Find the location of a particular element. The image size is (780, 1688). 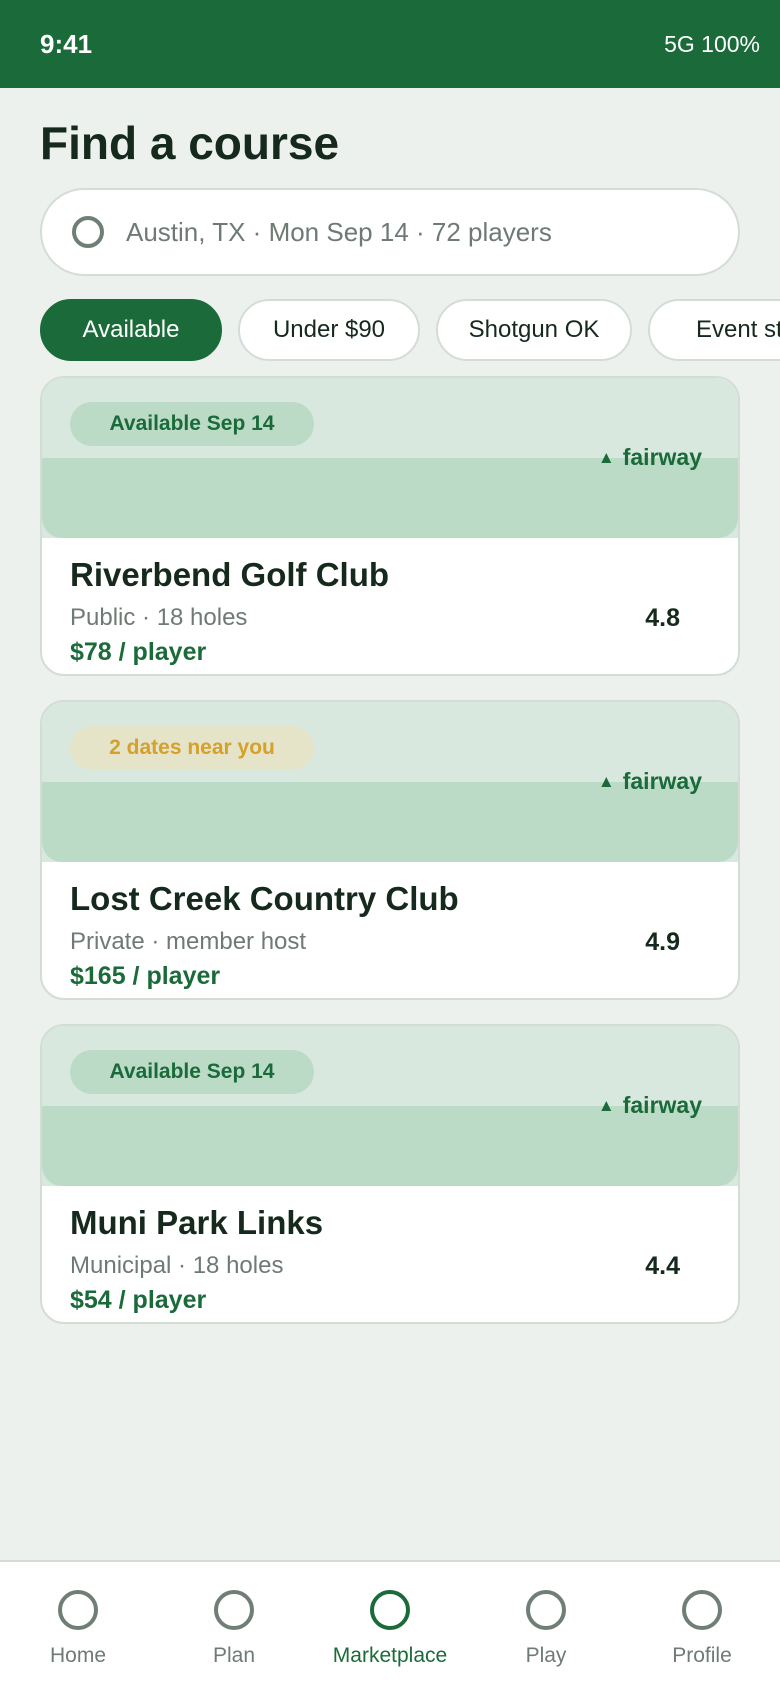

profile-icon is located at coordinates (702, 1610).